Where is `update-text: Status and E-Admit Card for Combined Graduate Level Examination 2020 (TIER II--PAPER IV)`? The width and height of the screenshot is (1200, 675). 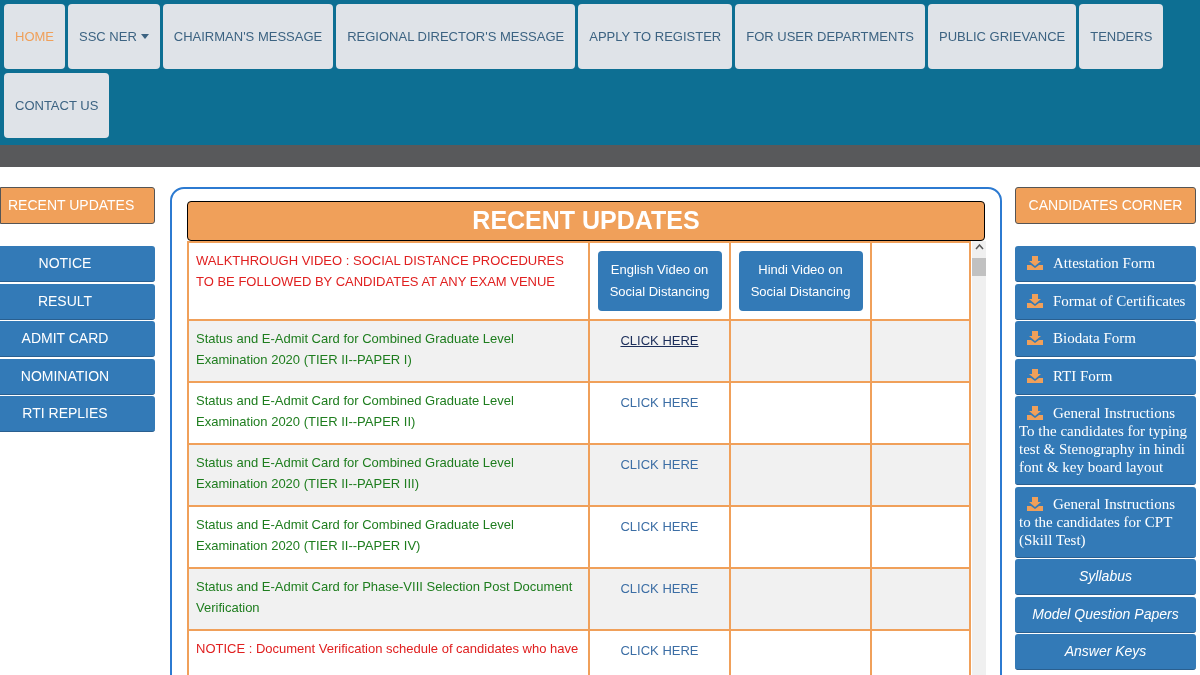
update-text: Status and E-Admit Card for Combined Graduate Level Examination 2020 (TIER II--PAPER IV) is located at coordinates (355, 535).